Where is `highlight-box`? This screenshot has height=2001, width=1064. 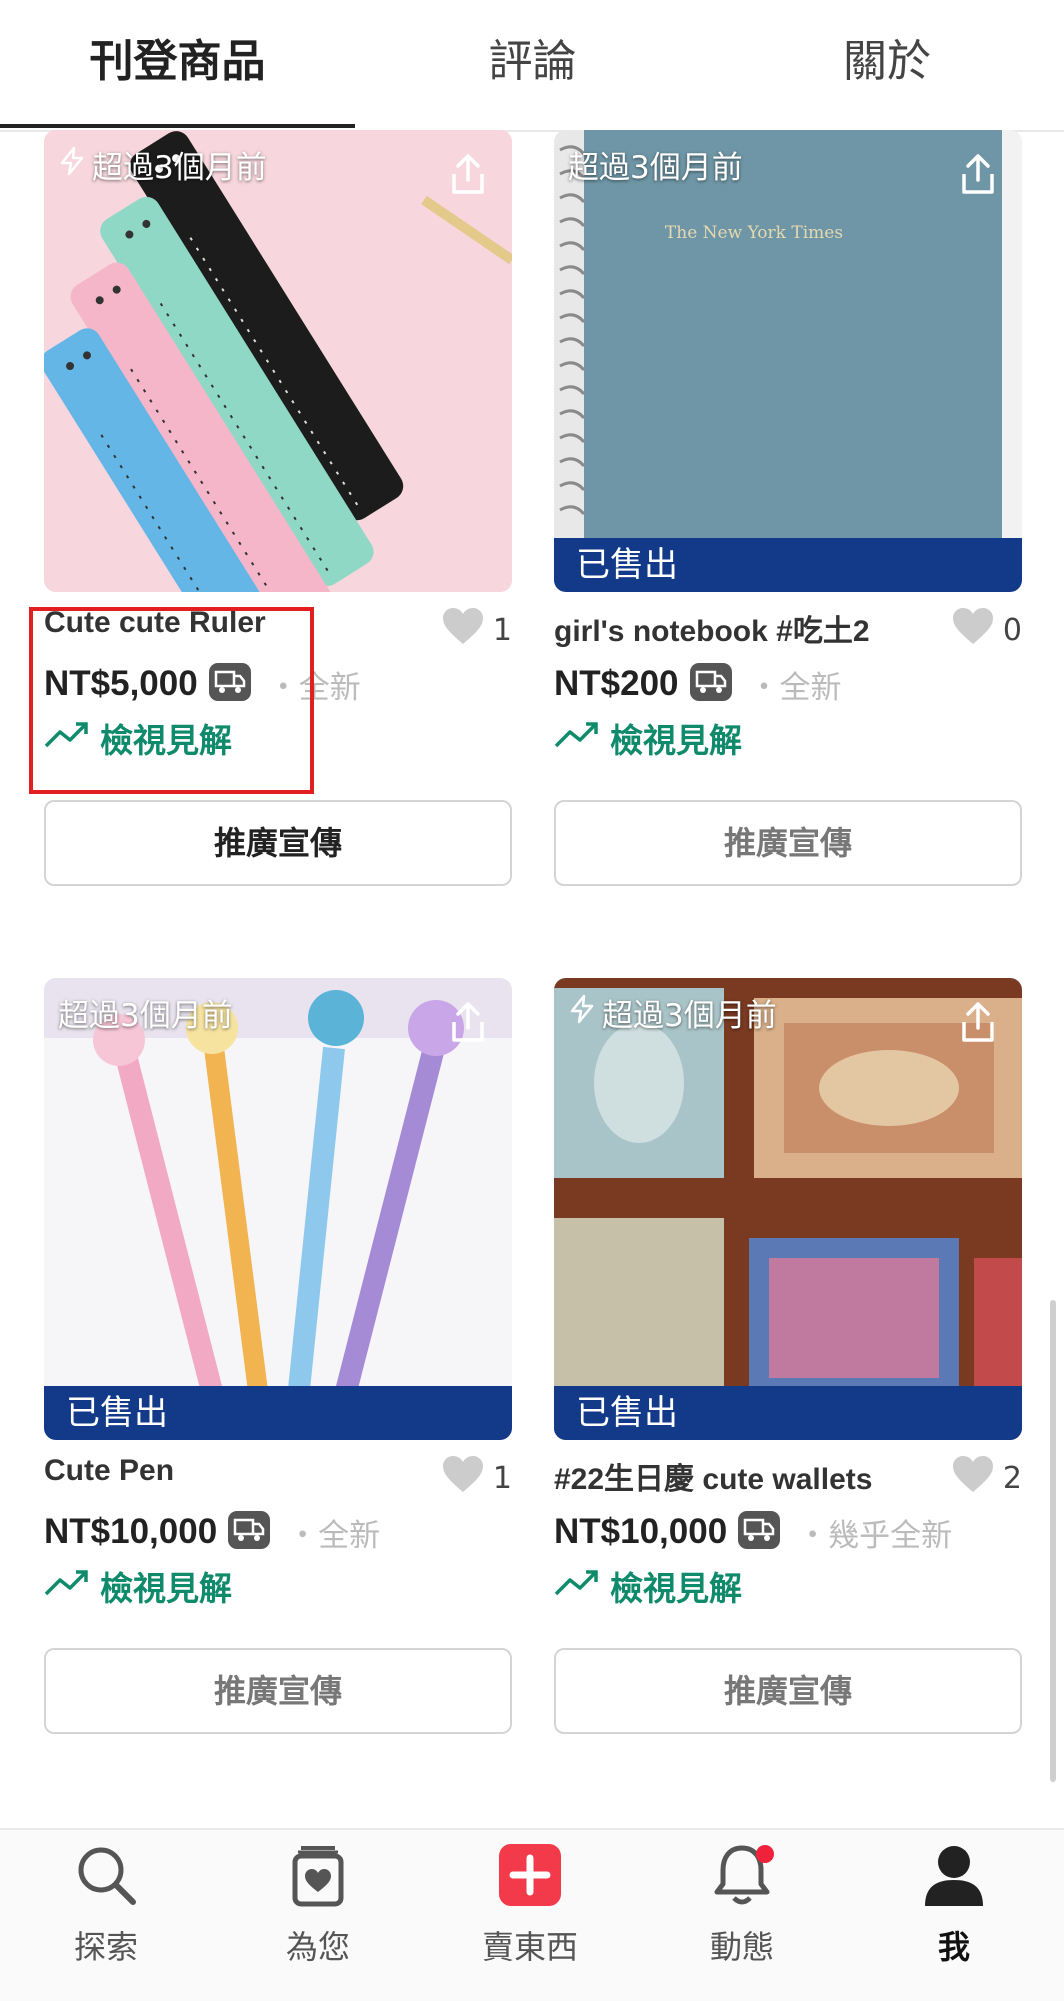
highlight-box is located at coordinates (171, 700).